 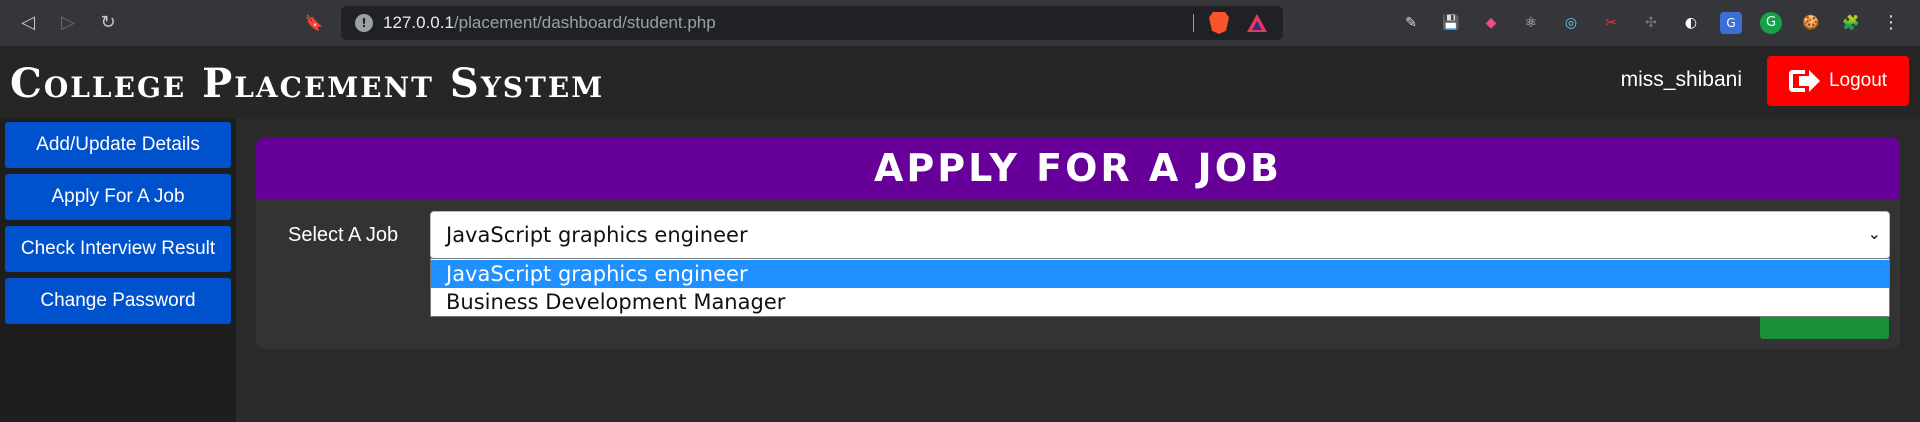 I want to click on eyedropper-icon: ✂, so click(x=1611, y=23).